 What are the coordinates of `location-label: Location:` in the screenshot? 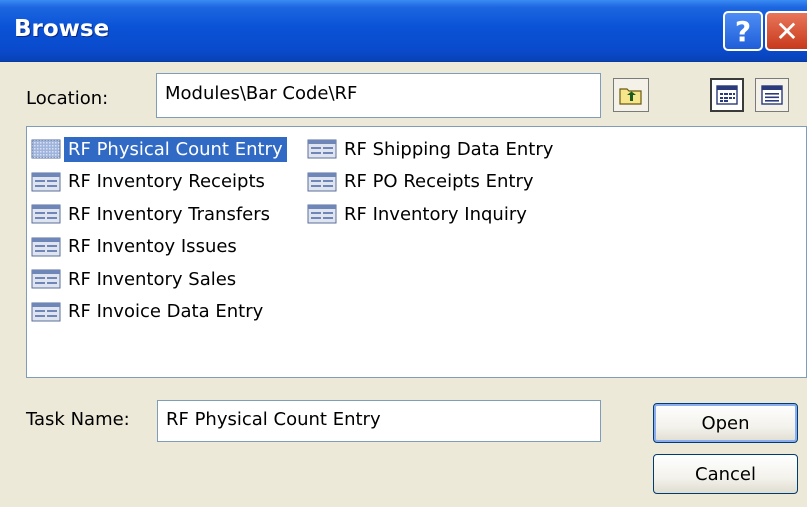 It's located at (67, 98).